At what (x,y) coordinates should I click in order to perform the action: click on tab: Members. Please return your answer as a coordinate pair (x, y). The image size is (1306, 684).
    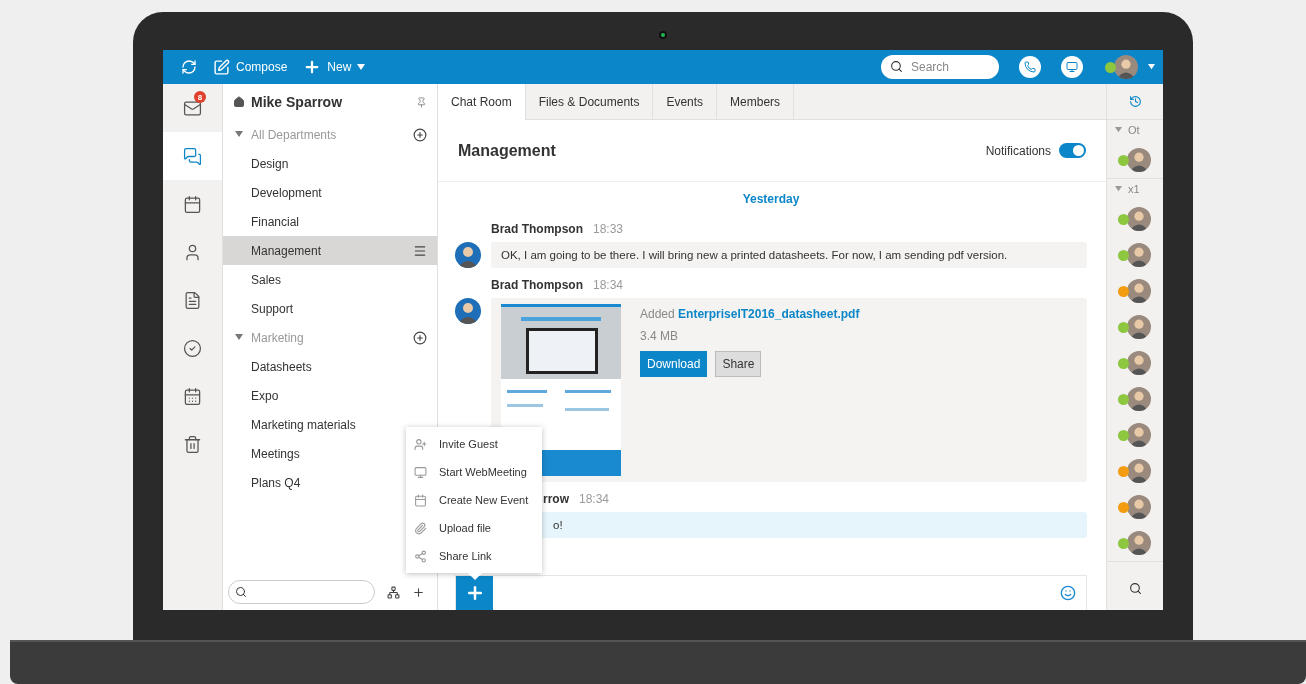
    Looking at the image, I should click on (756, 101).